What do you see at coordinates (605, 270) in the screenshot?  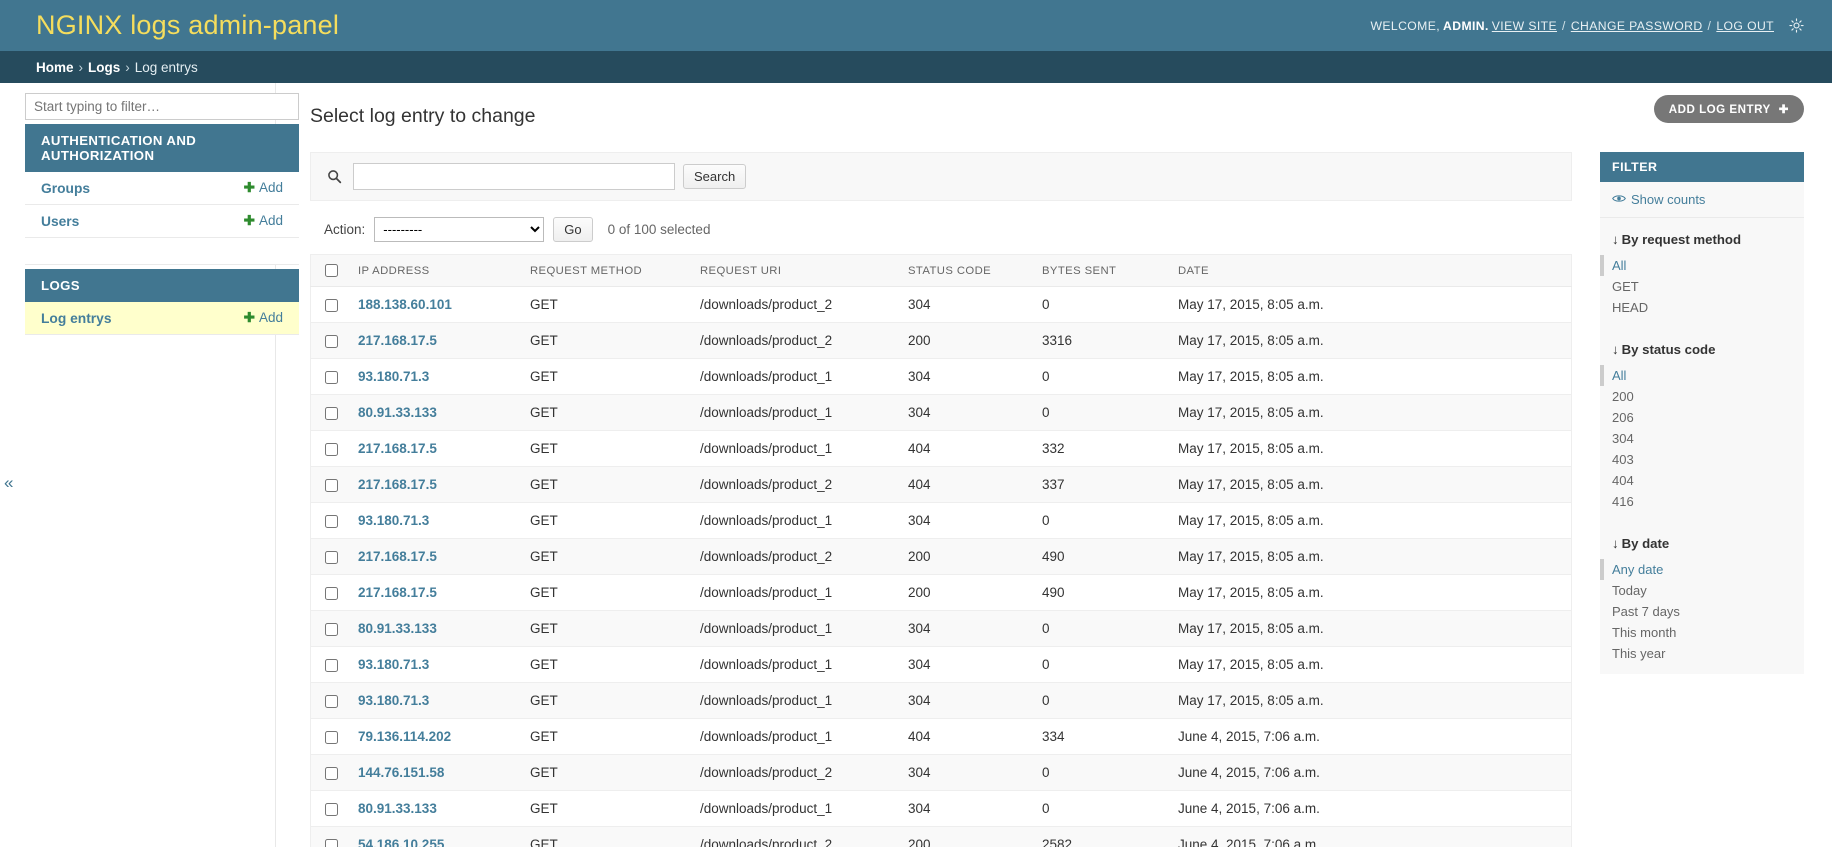 I see `column-header-request-method: REQUEST METHOD` at bounding box center [605, 270].